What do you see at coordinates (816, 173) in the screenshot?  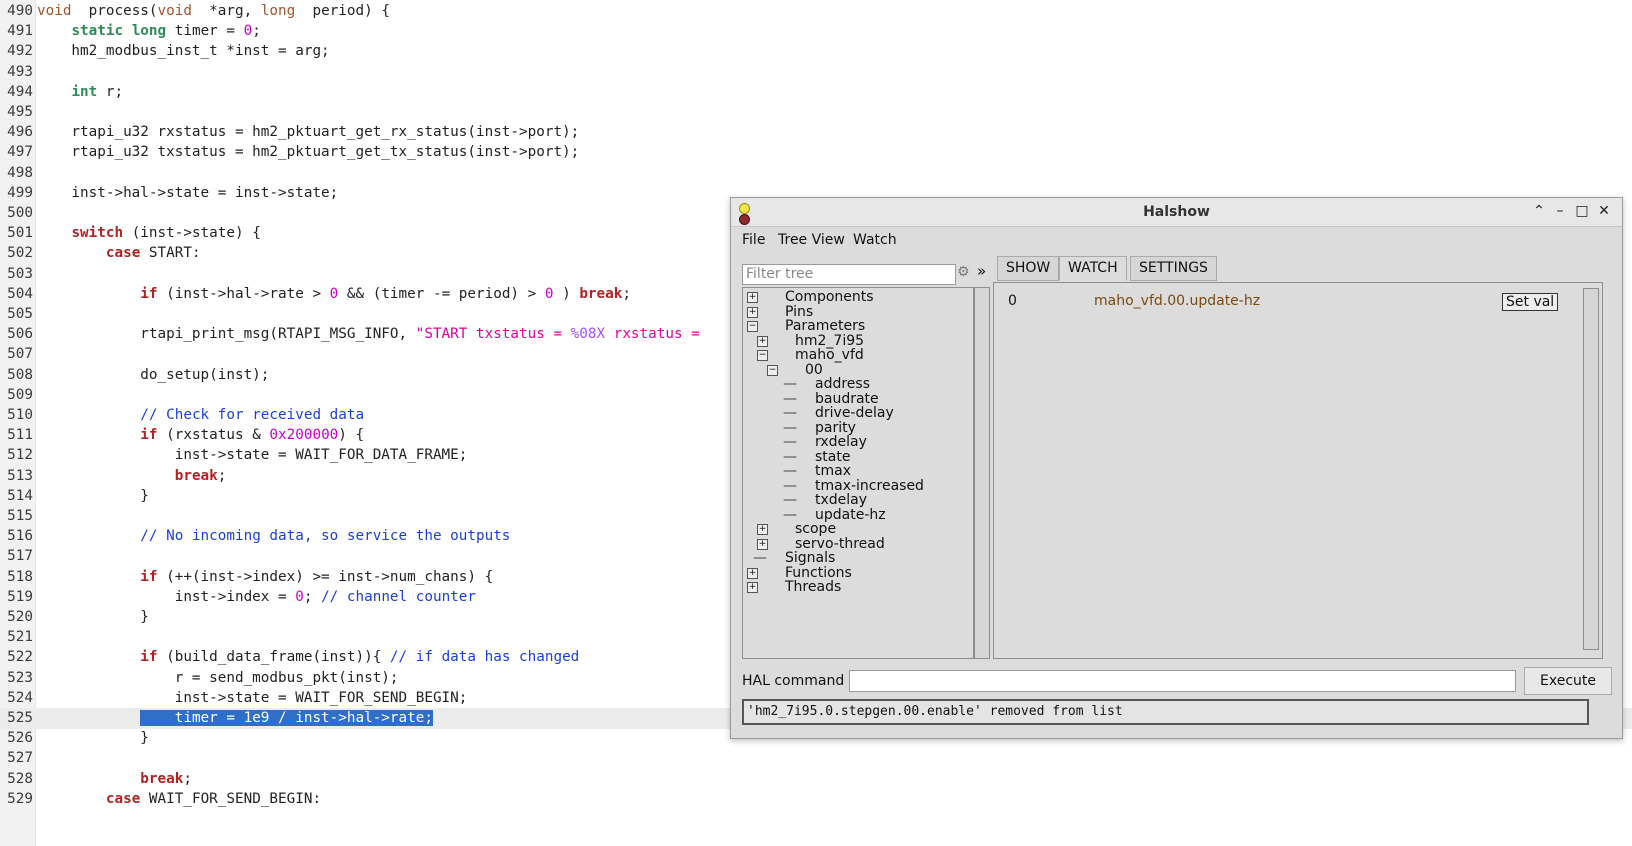 I see `code-line: 498` at bounding box center [816, 173].